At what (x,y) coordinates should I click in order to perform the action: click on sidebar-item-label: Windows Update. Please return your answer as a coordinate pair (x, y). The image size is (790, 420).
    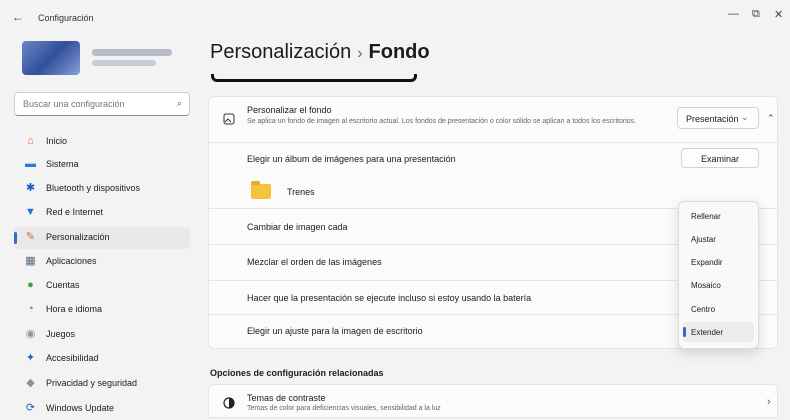
    Looking at the image, I should click on (80, 408).